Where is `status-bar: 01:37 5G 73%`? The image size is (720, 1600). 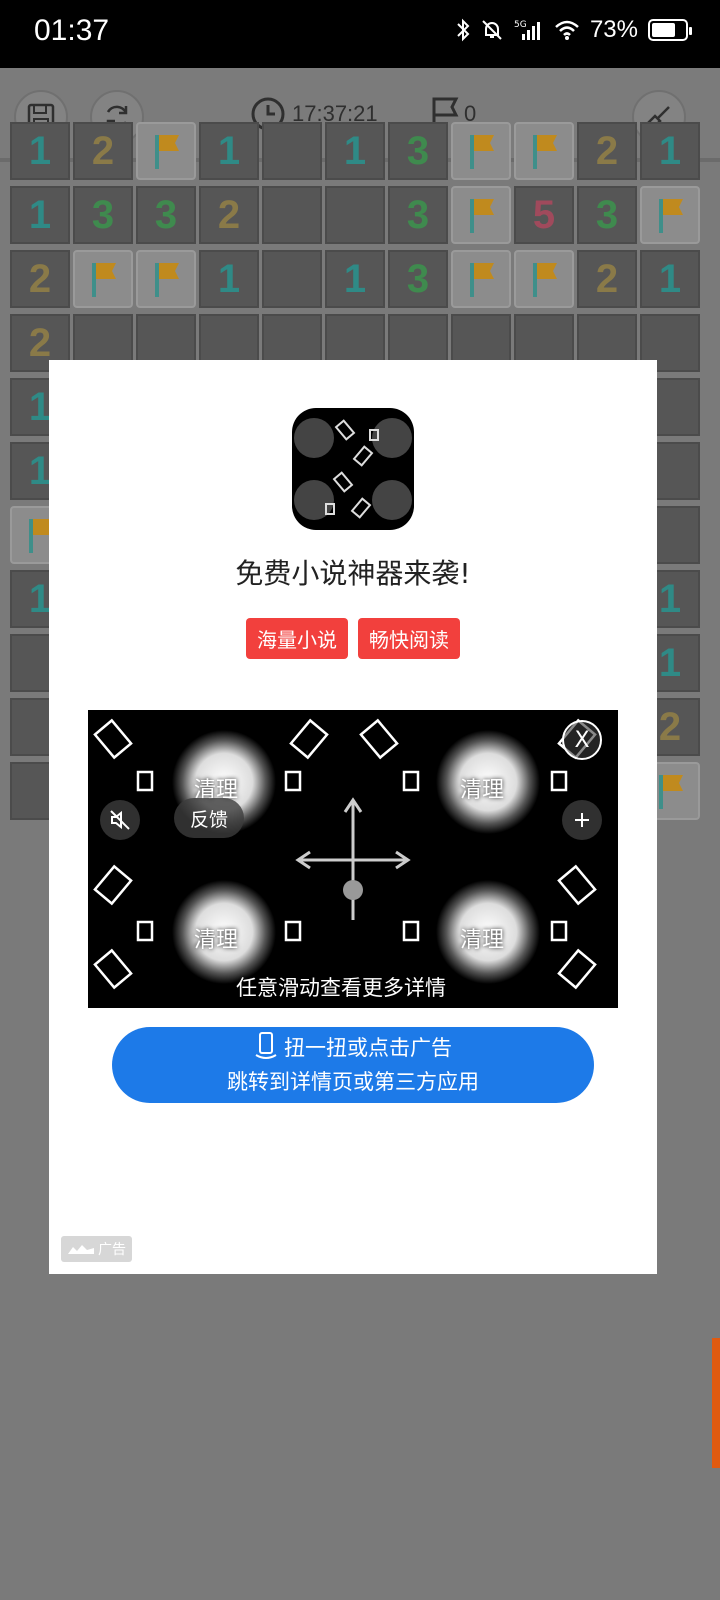
status-bar: 01:37 5G 73% is located at coordinates (360, 34).